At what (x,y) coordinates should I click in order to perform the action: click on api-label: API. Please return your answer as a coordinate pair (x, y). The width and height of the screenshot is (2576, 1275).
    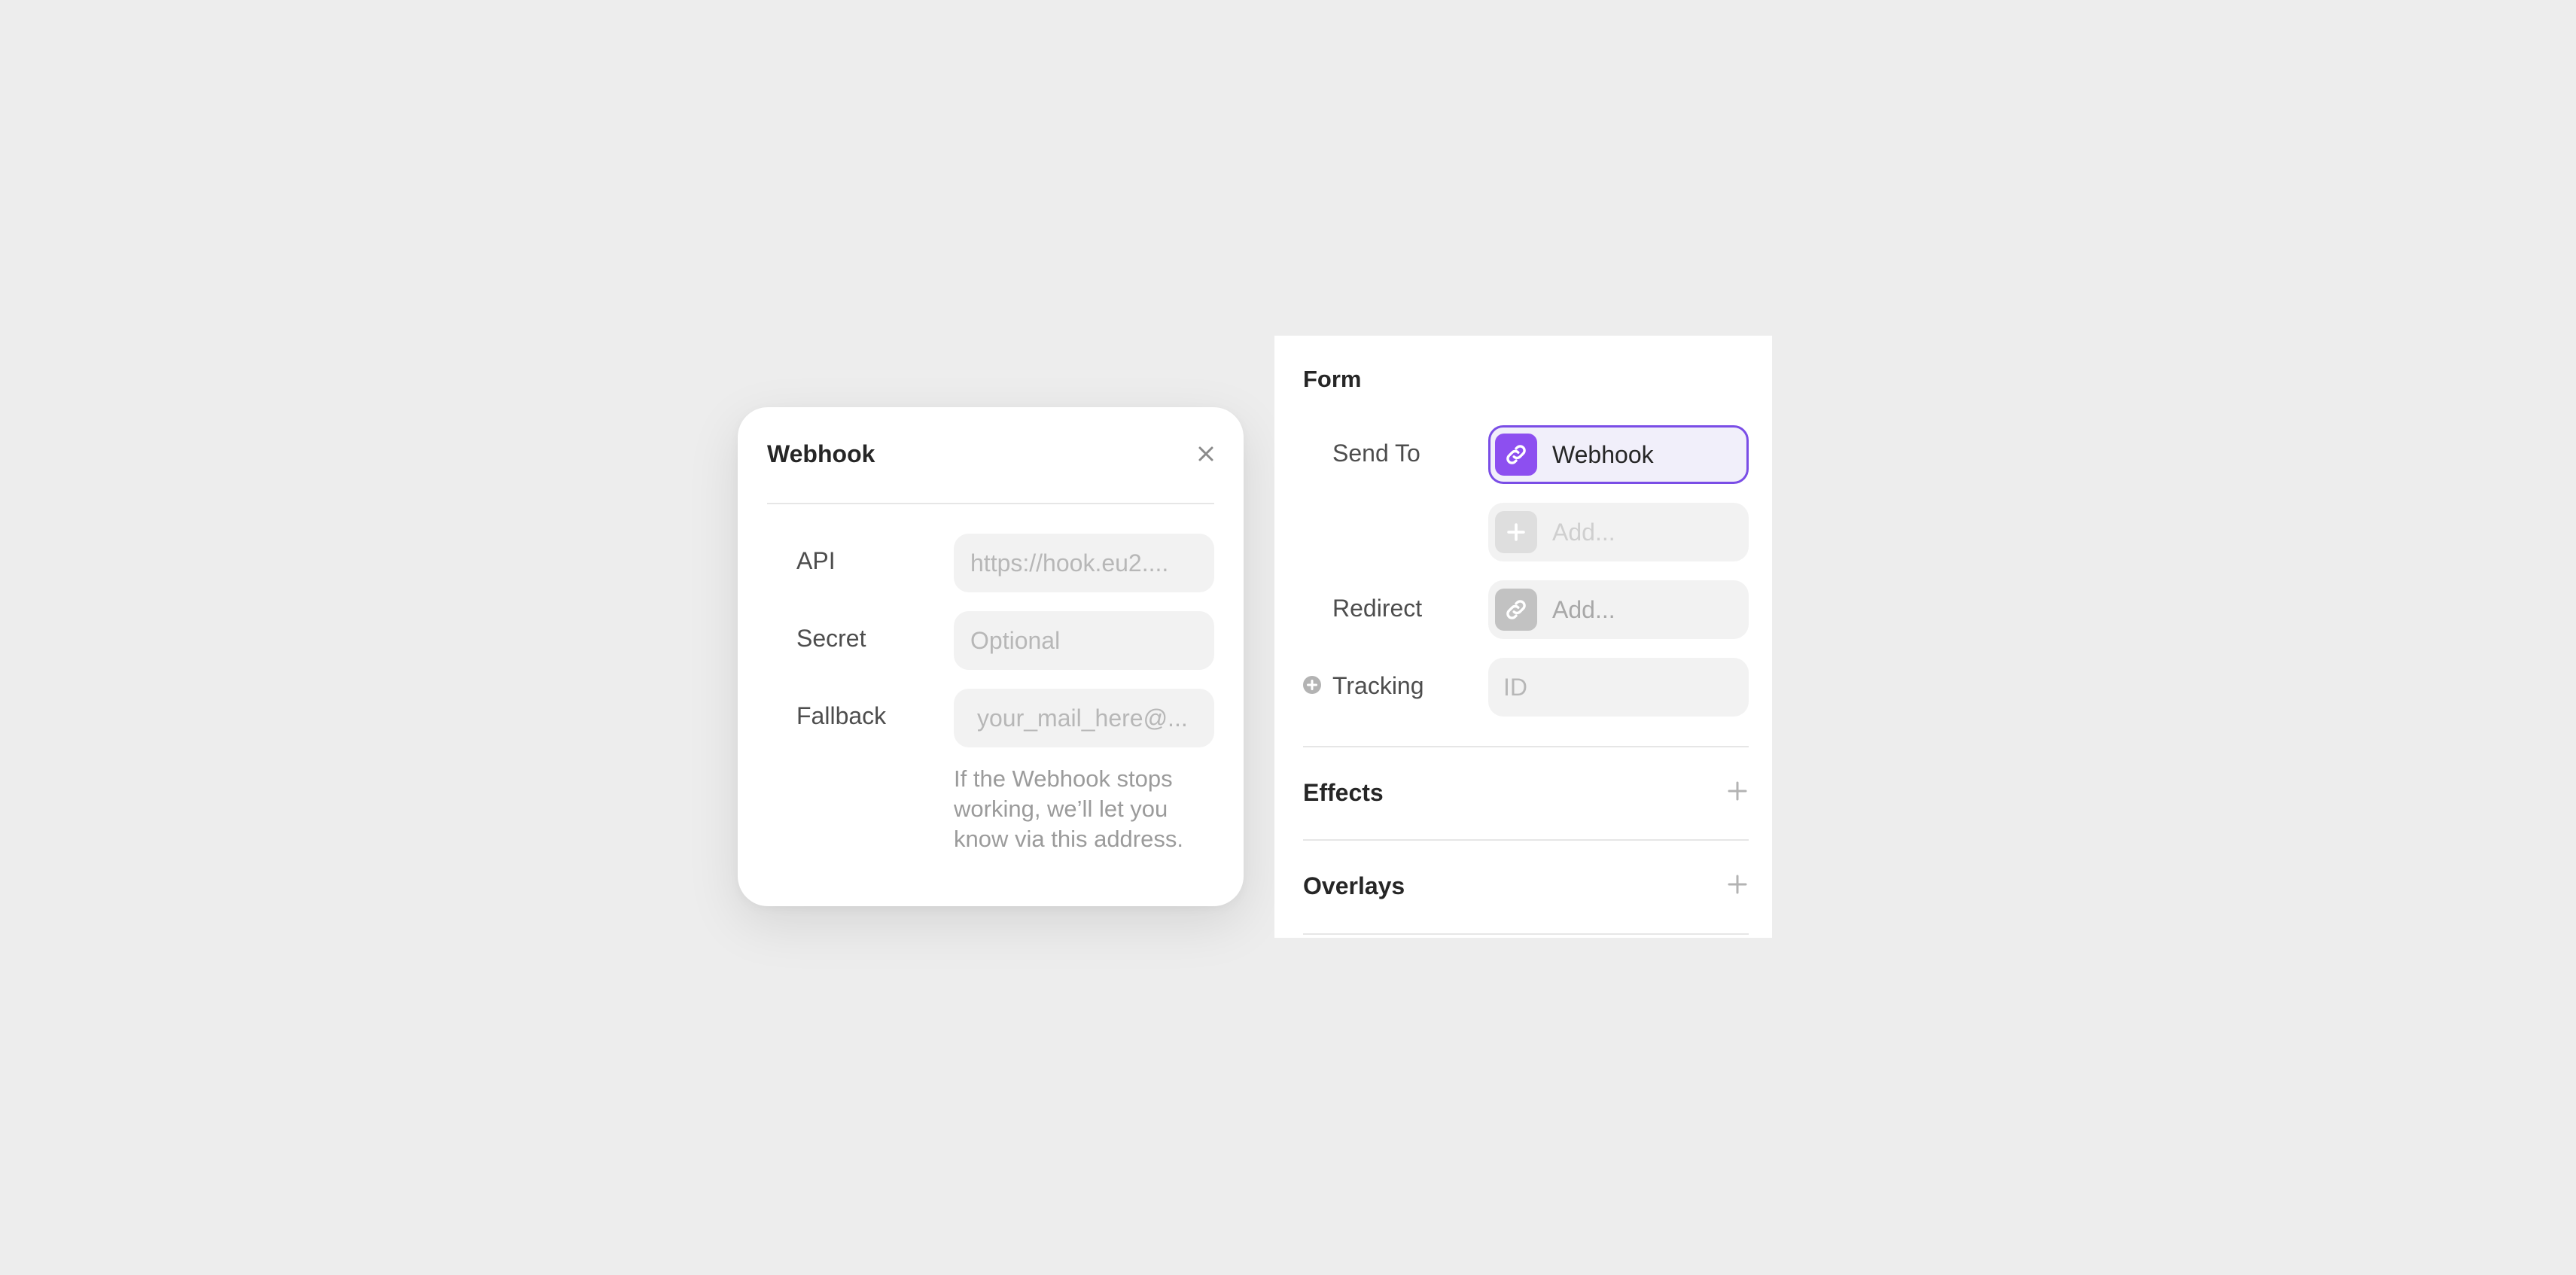
    Looking at the image, I should click on (816, 560).